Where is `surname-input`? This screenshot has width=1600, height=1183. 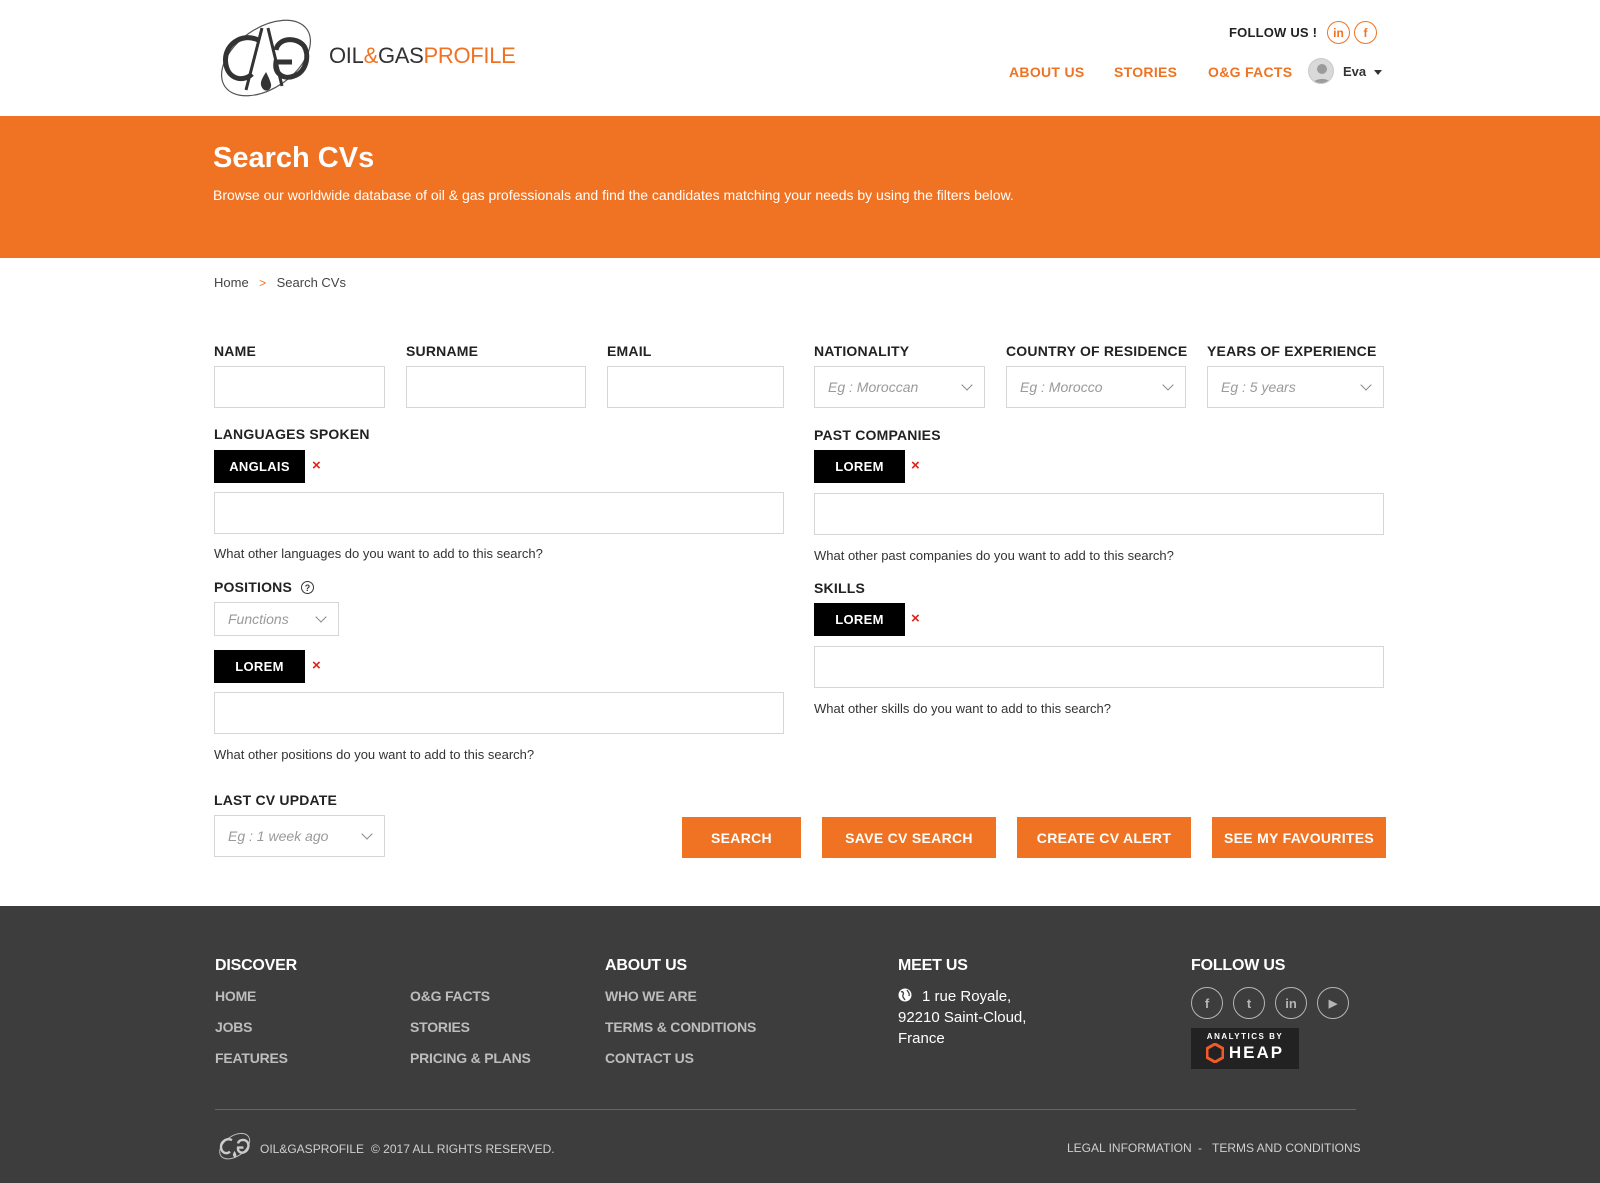
surname-input is located at coordinates (496, 387).